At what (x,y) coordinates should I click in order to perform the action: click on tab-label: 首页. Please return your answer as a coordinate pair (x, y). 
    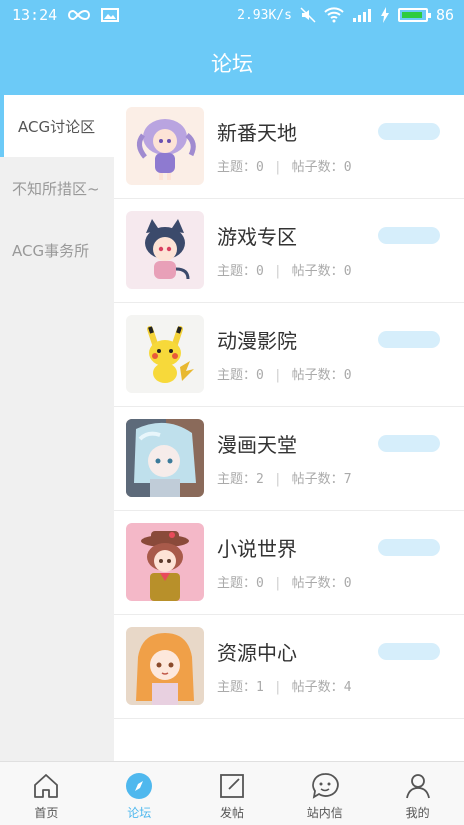
    Looking at the image, I should click on (46, 813).